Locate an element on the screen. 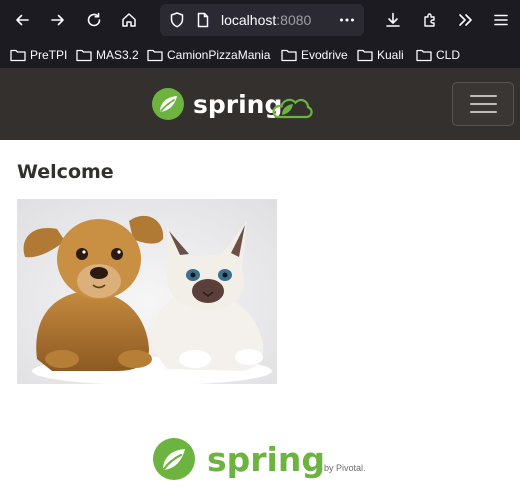 This screenshot has width=520, height=491. bookmark-folder-kuali: Kuali is located at coordinates (380, 55).